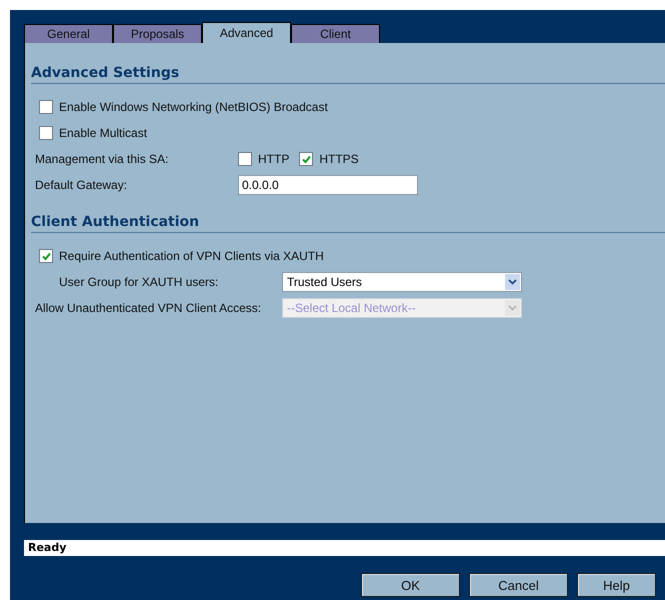 The width and height of the screenshot is (665, 600). I want to click on tab: Advanced, so click(246, 32).